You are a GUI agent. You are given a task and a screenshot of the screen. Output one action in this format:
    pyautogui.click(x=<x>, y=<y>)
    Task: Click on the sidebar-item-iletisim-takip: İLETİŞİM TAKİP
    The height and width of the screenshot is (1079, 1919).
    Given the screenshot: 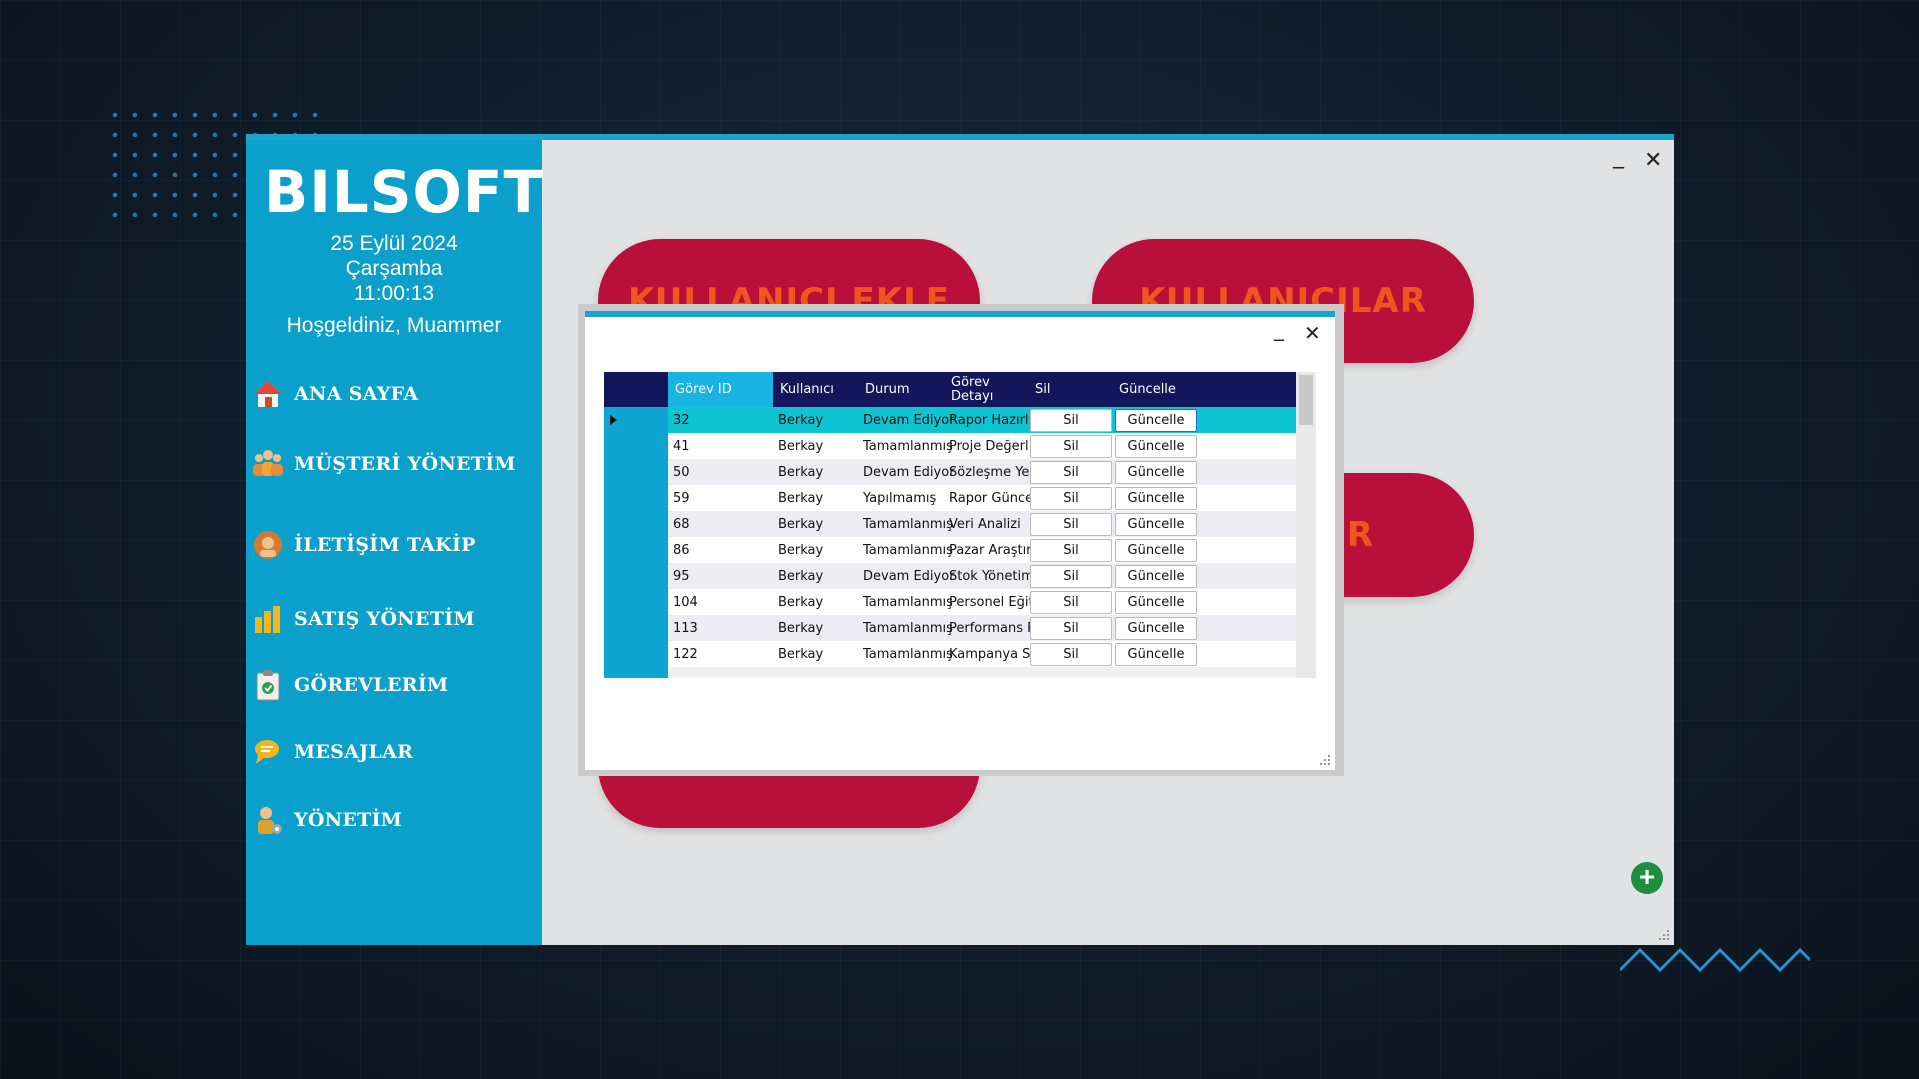 What is the action you would take?
    pyautogui.click(x=395, y=545)
    